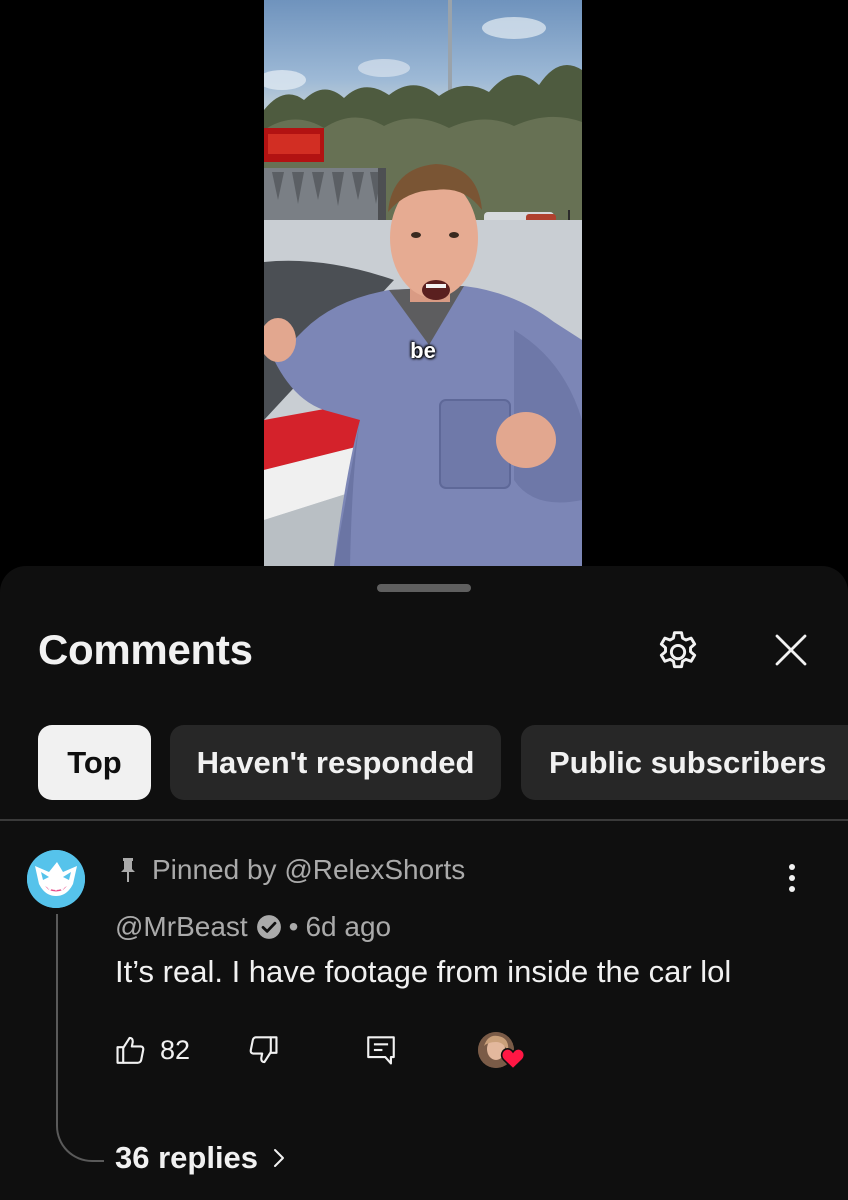  I want to click on mrbeast-logo-icon, so click(56, 879).